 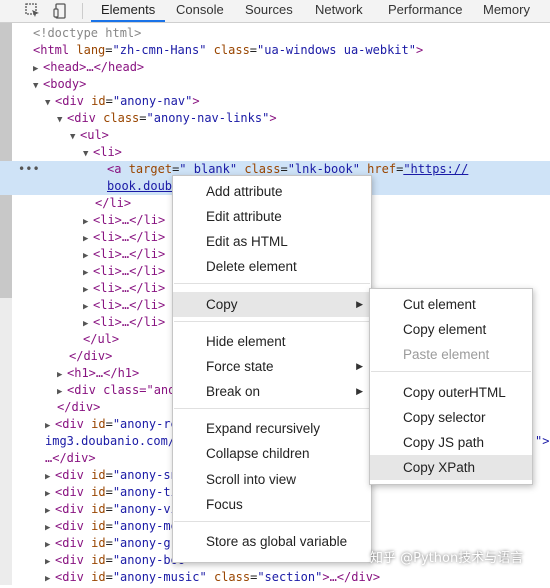 I want to click on dom-line-li: ▼ <li>, so click(x=275, y=152).